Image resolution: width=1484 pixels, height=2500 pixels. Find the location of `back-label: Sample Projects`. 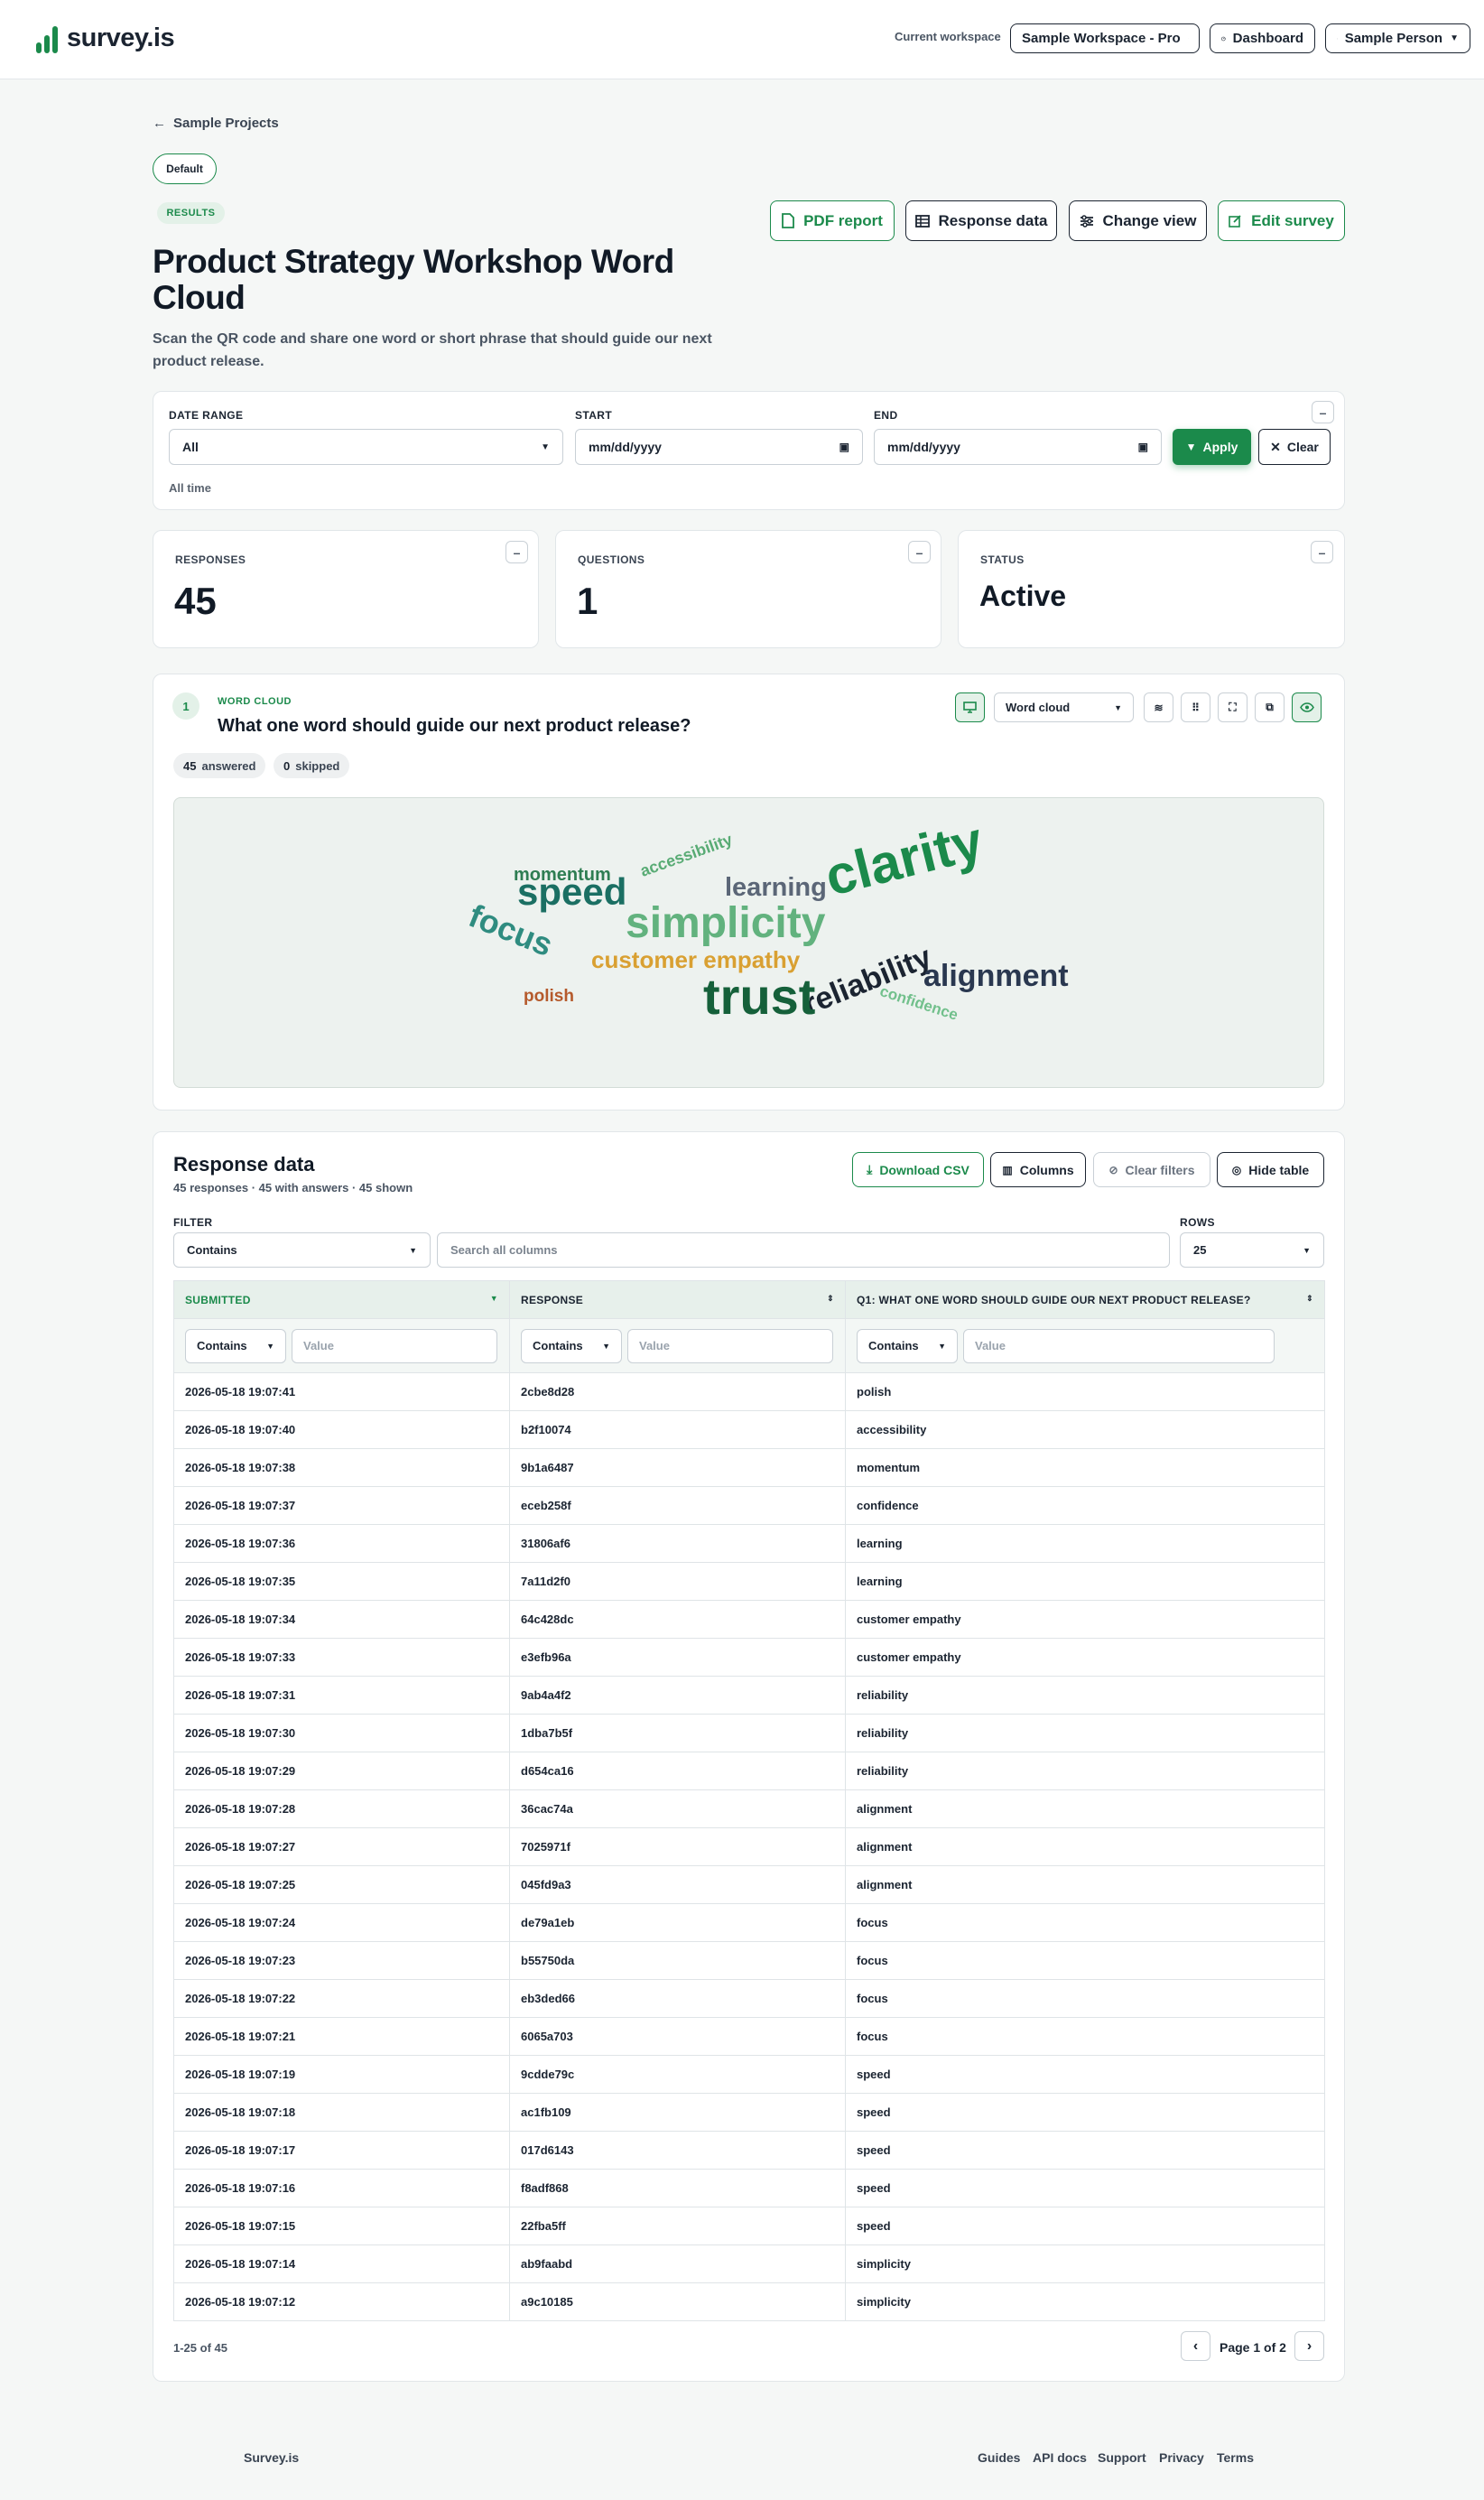

back-label: Sample Projects is located at coordinates (226, 123).